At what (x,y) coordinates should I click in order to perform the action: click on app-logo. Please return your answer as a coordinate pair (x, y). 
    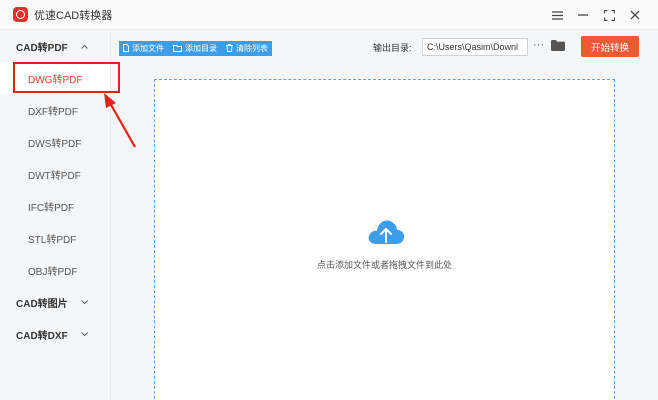
    Looking at the image, I should click on (20, 14).